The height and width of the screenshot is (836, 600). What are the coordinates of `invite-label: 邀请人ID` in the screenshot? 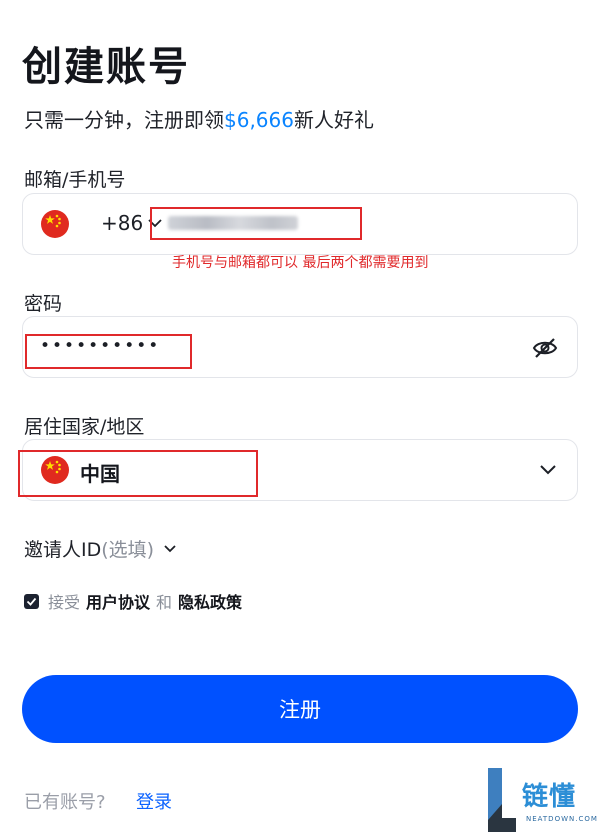 It's located at (63, 550).